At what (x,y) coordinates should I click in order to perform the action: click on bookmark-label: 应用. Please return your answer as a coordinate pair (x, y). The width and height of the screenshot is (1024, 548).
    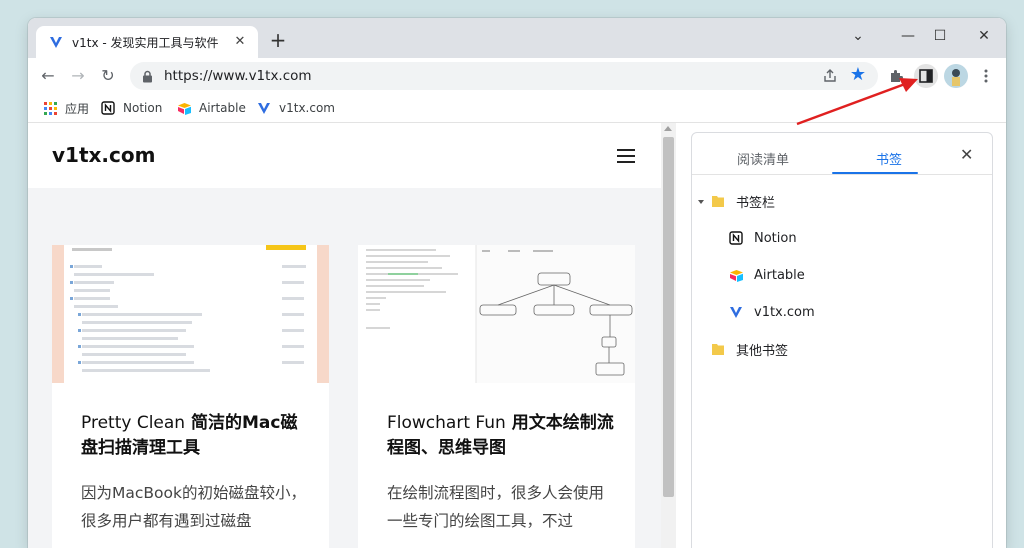
    Looking at the image, I should click on (77, 108).